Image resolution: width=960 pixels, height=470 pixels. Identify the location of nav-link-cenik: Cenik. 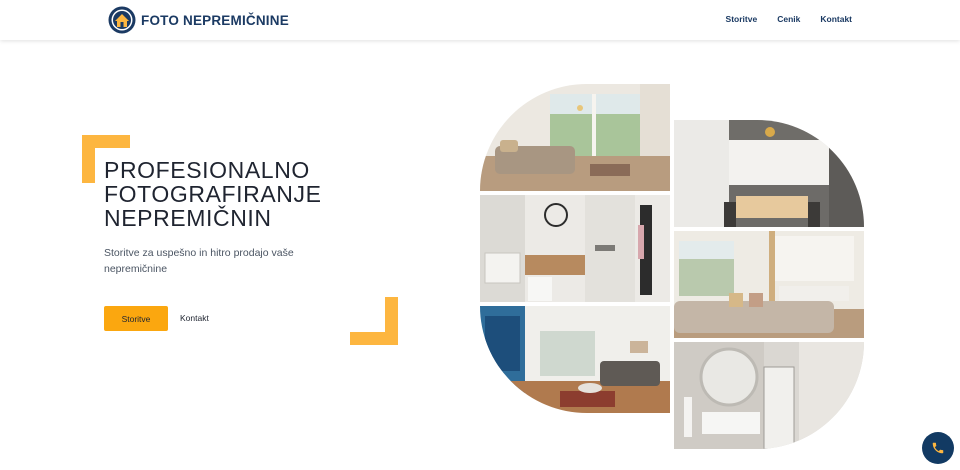
(788, 19).